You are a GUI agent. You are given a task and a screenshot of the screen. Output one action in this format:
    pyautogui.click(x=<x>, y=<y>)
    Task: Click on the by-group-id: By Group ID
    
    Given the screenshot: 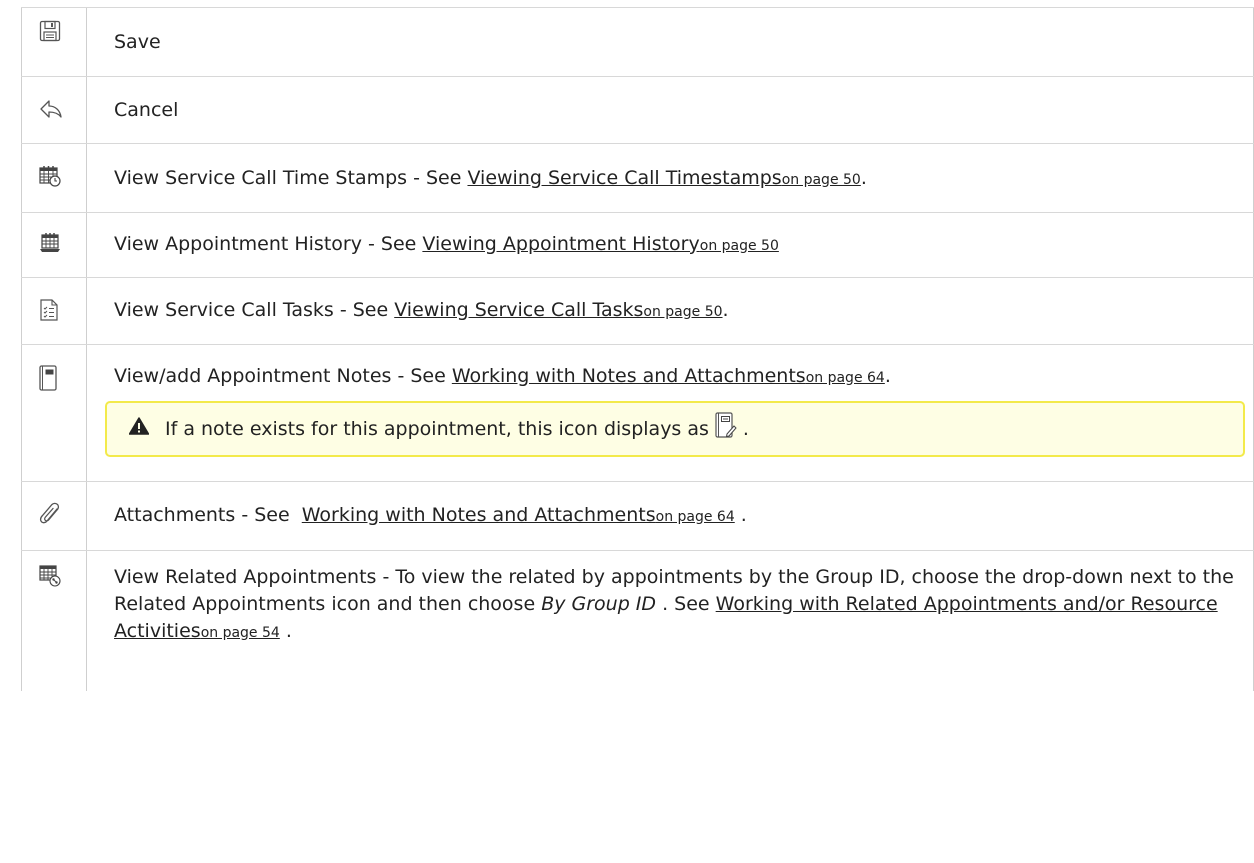 What is the action you would take?
    pyautogui.click(x=599, y=604)
    